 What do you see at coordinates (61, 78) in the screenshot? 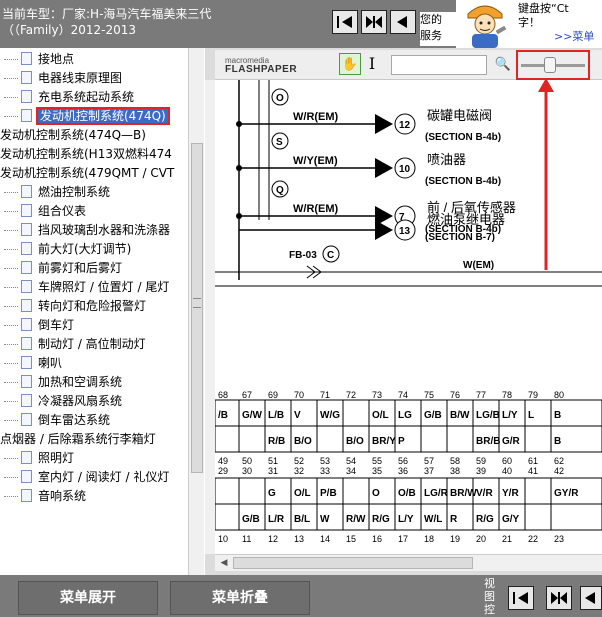
I see `tree-item: 电器线束原理图` at bounding box center [61, 78].